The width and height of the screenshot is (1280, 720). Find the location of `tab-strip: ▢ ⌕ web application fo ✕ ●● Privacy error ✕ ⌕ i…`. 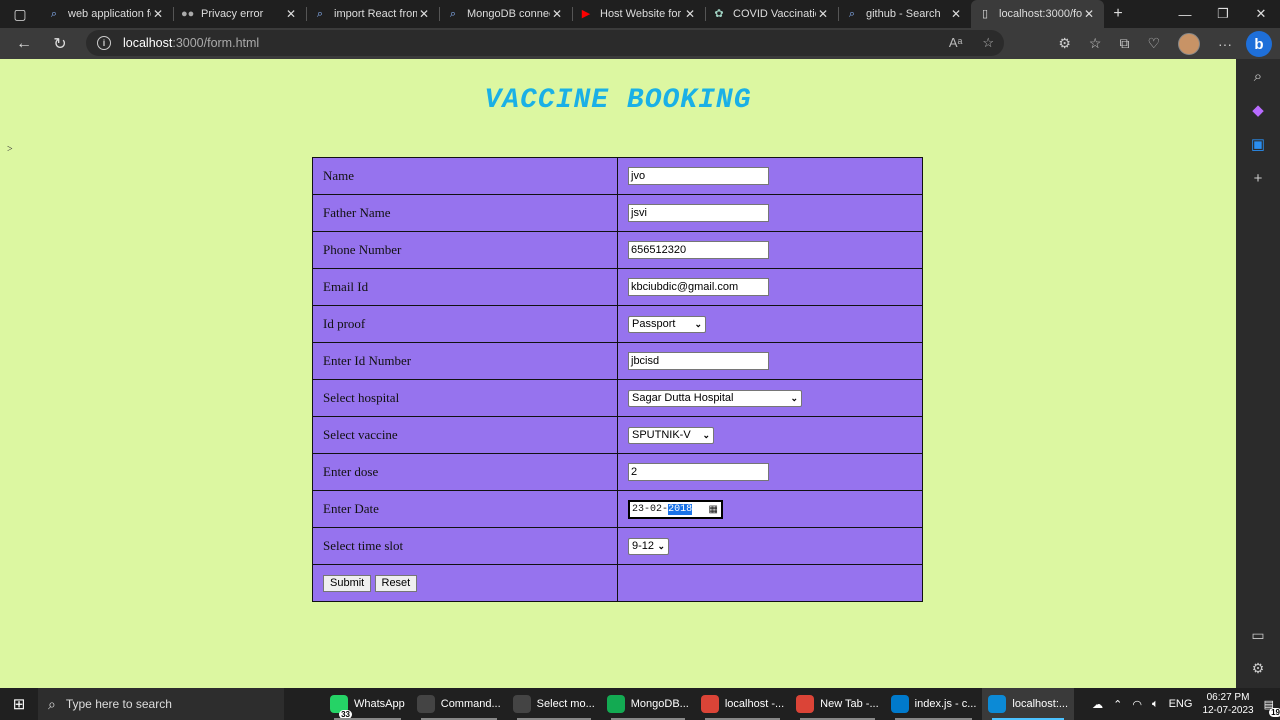

tab-strip: ▢ ⌕ web application fo ✕ ●● Privacy error ✕ ⌕ i… is located at coordinates (640, 14).